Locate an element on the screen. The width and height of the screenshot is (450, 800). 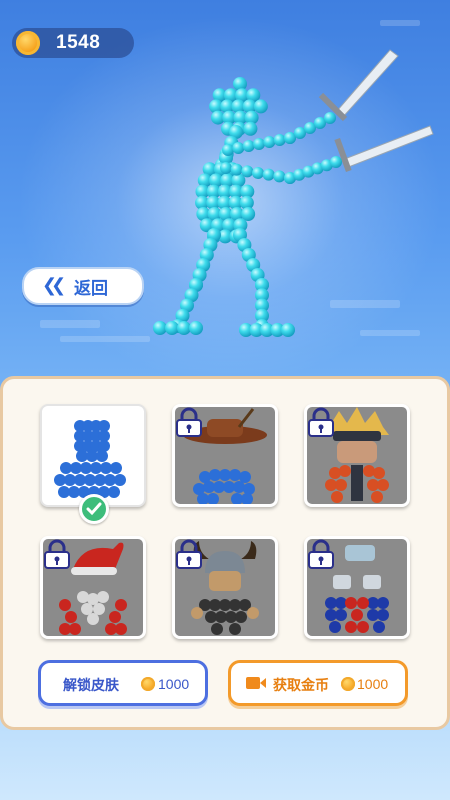
coin-count: 1548 is located at coordinates (78, 42).